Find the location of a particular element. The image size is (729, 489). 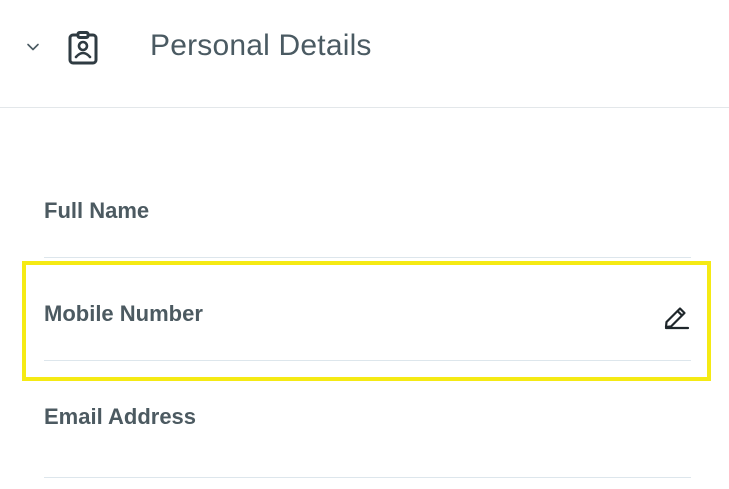

field-row-full-name: Full Name is located at coordinates (367, 219).